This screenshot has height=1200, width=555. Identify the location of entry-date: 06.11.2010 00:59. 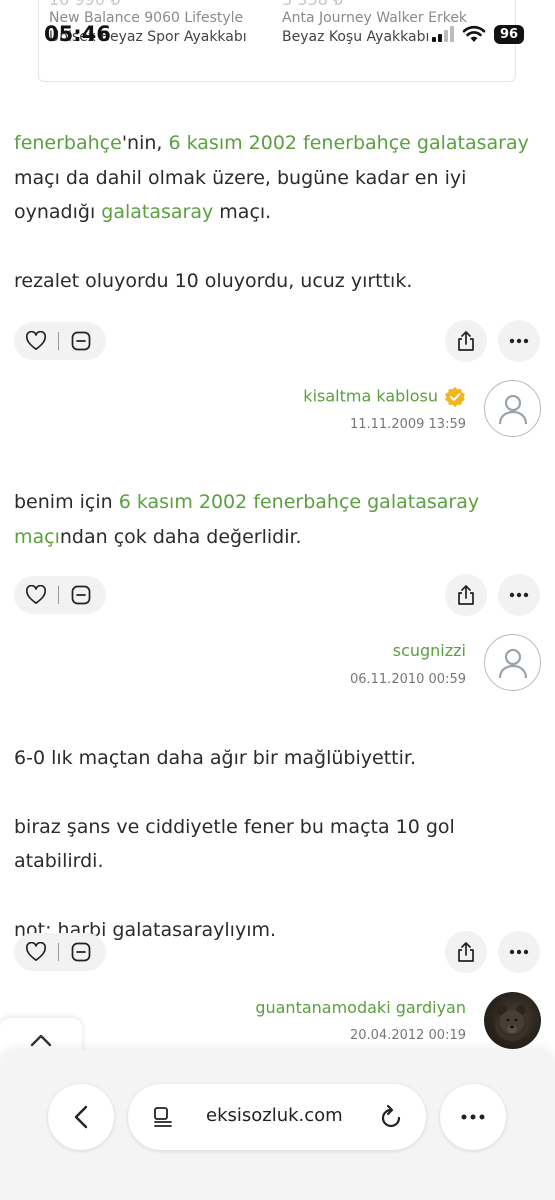
(408, 679).